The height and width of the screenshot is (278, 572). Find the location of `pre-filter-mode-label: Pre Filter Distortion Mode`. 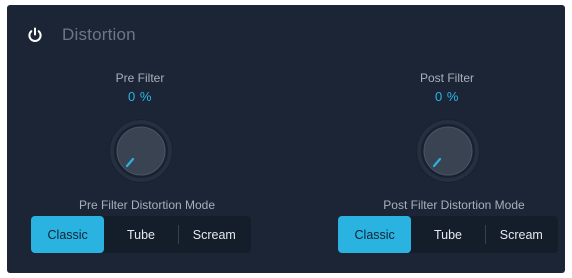

pre-filter-mode-label: Pre Filter Distortion Mode is located at coordinates (147, 205).